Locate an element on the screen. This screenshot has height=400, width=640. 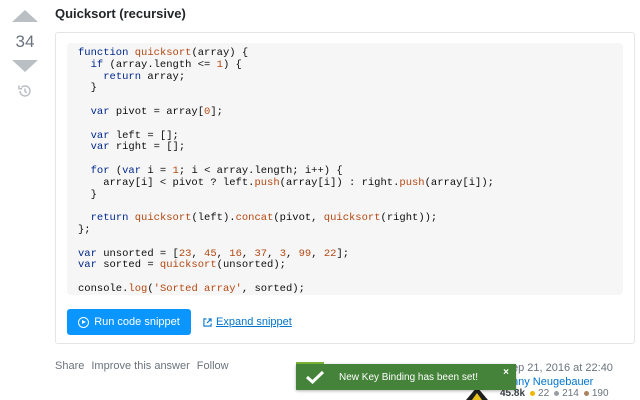
downvote-icon is located at coordinates (25, 66).